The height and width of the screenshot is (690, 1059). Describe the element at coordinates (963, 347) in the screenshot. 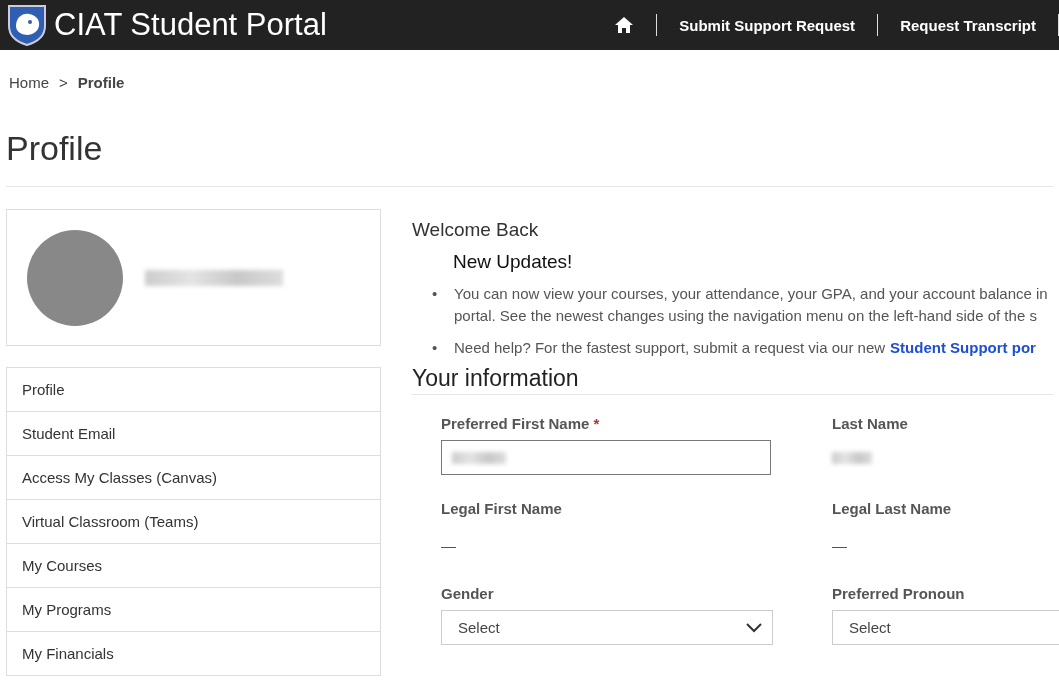

I see `support-link: Student Support por` at that location.